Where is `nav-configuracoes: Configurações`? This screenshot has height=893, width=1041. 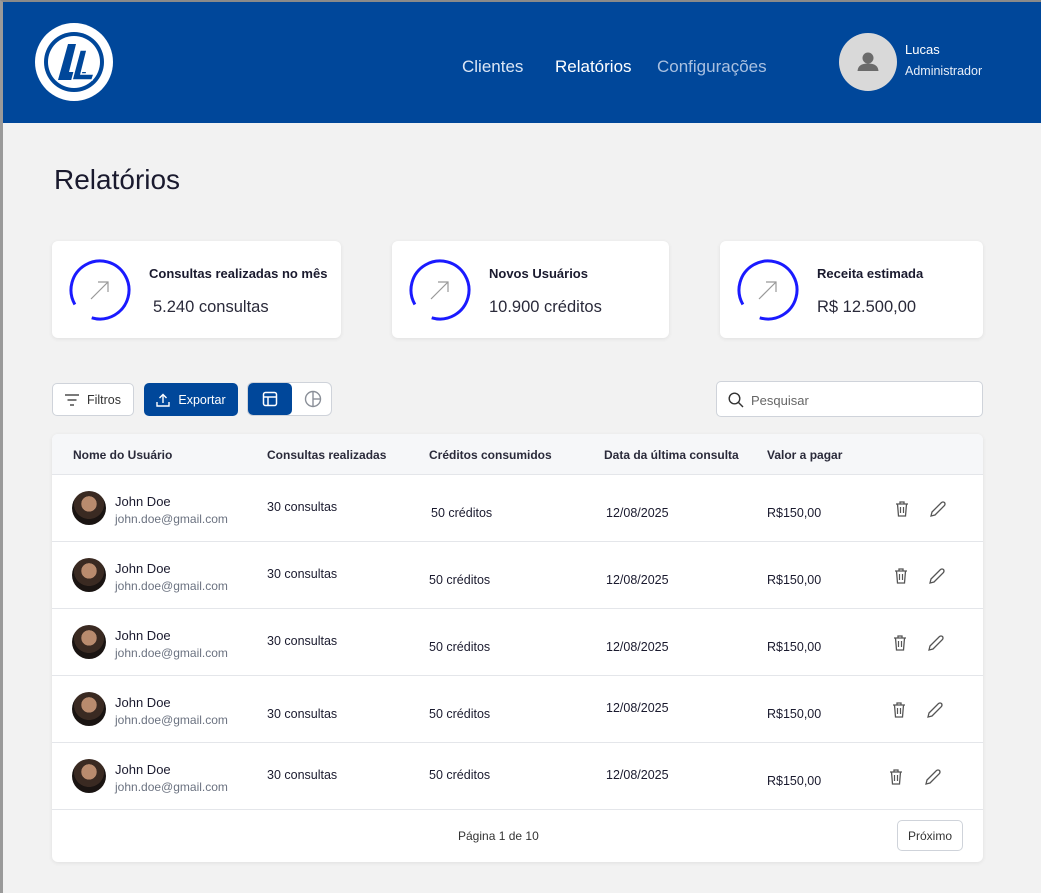 nav-configuracoes: Configurações is located at coordinates (712, 67).